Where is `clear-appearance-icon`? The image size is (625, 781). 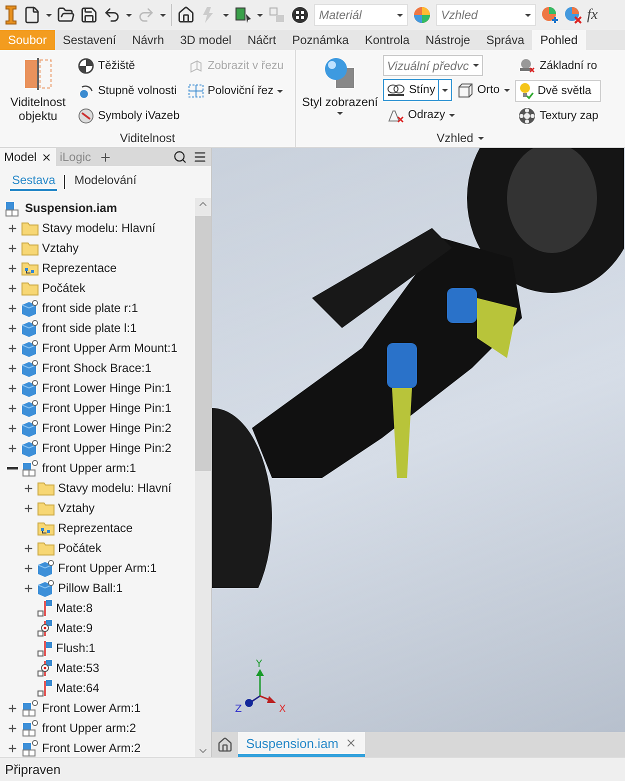 clear-appearance-icon is located at coordinates (573, 15).